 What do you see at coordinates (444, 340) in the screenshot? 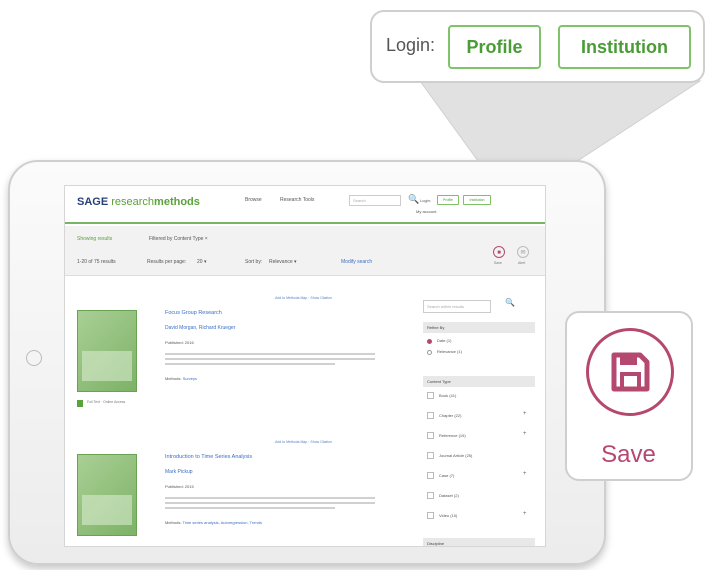
I see `sort-option-label: Date (1)` at bounding box center [444, 340].